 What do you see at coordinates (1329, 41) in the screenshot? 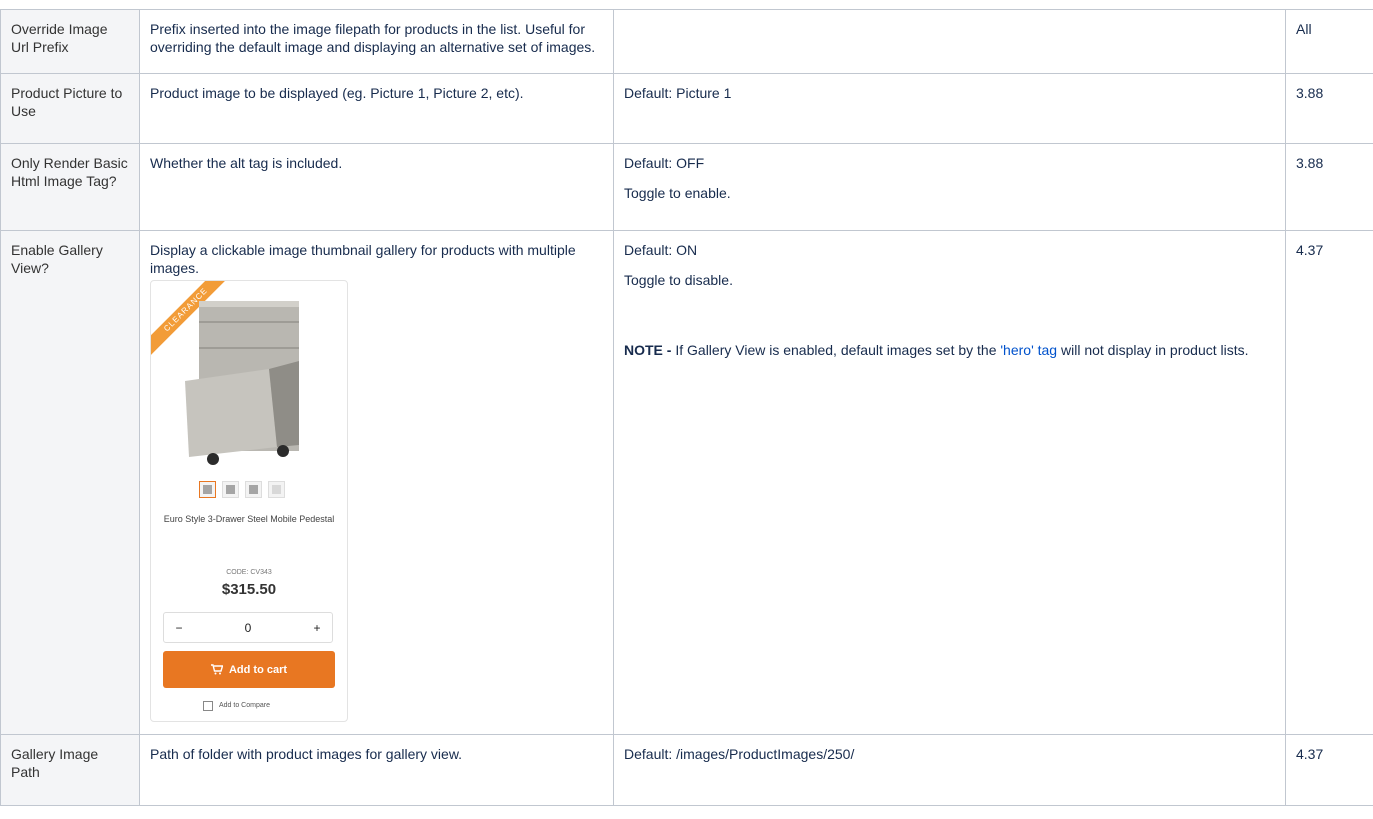
I see `row-version: All` at bounding box center [1329, 41].